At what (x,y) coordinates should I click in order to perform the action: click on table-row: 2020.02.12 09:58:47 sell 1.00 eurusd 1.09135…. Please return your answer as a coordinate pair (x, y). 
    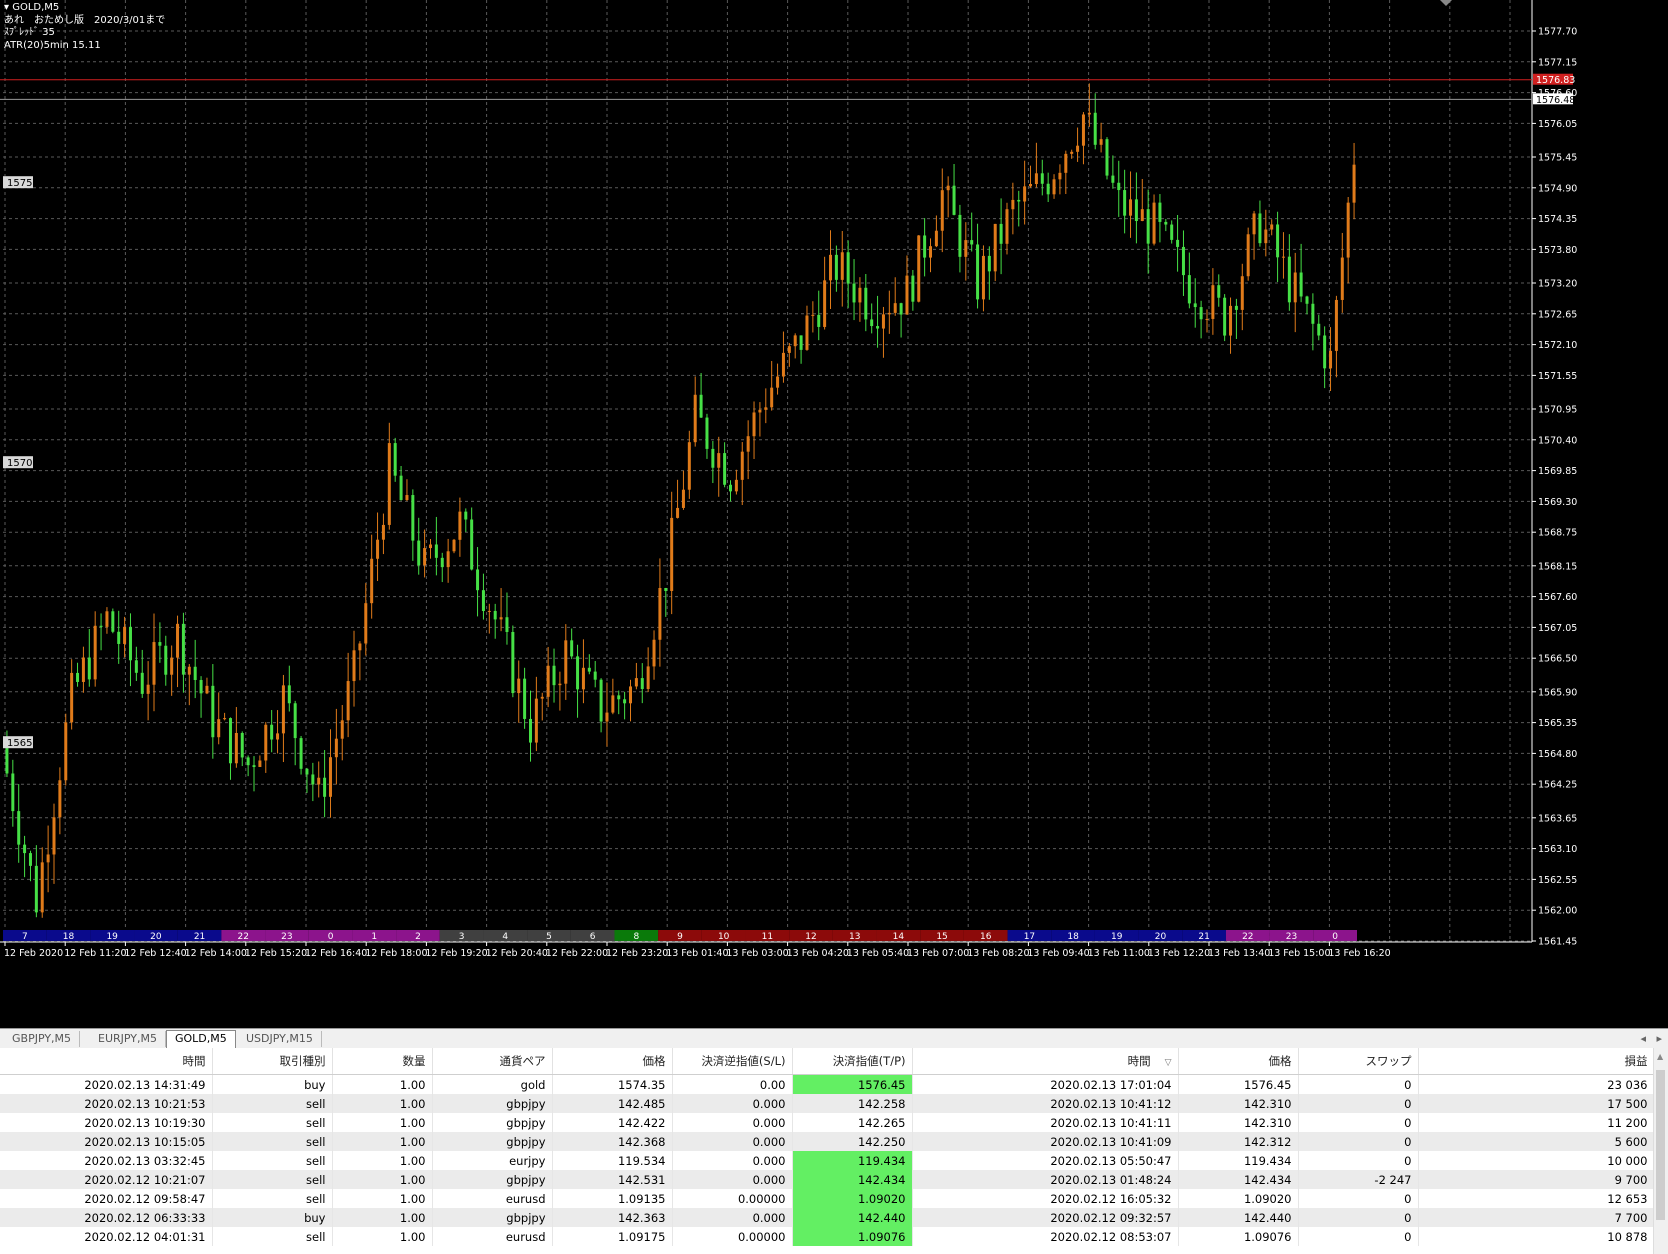
    Looking at the image, I should click on (827, 1198).